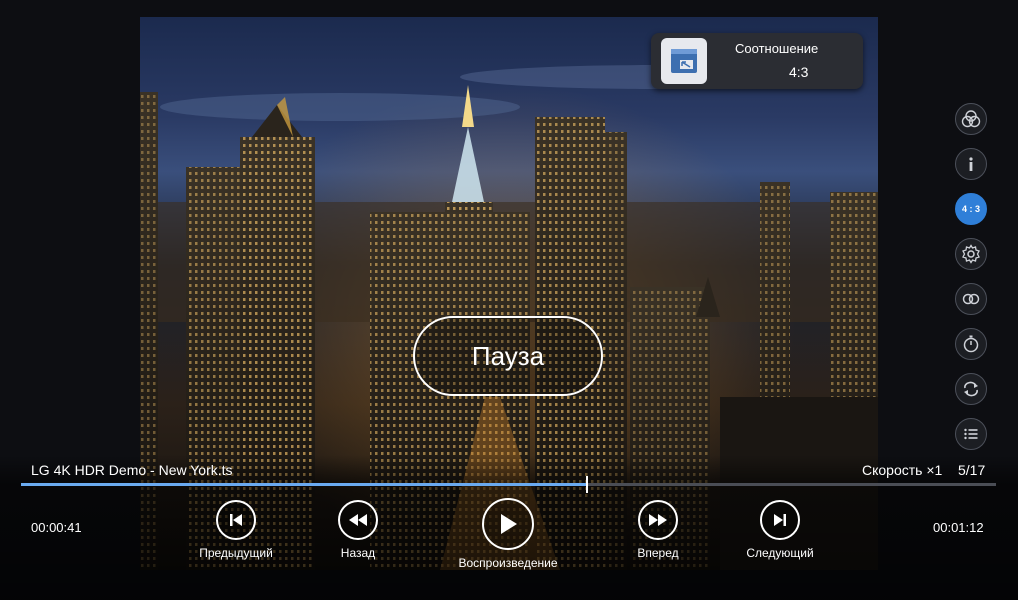 The width and height of the screenshot is (1018, 600). Describe the element at coordinates (972, 470) in the screenshot. I see `playlist-counter: 5/17` at that location.